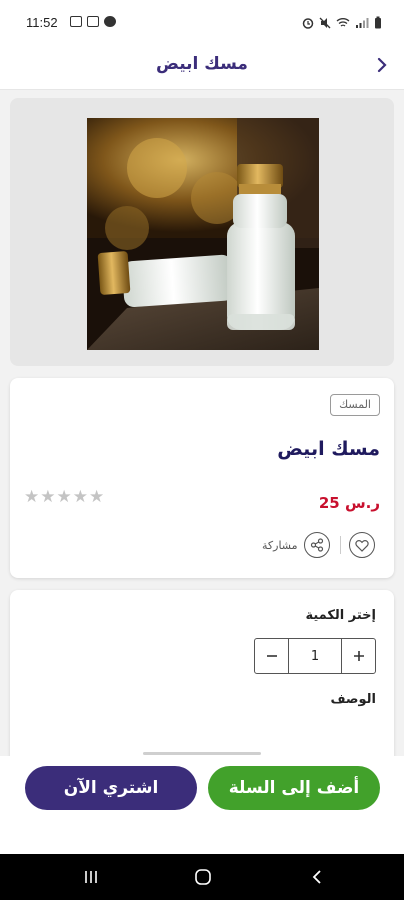  I want to click on image-icon, so click(93, 21).